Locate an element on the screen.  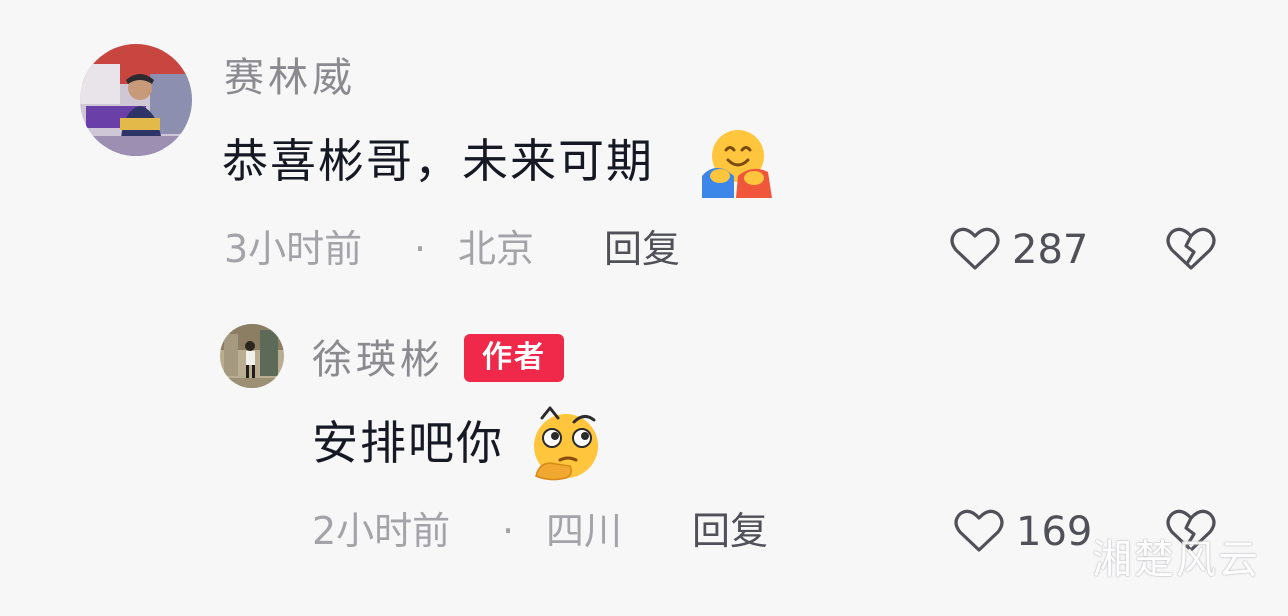
hugging-face-emoji is located at coordinates (737, 162).